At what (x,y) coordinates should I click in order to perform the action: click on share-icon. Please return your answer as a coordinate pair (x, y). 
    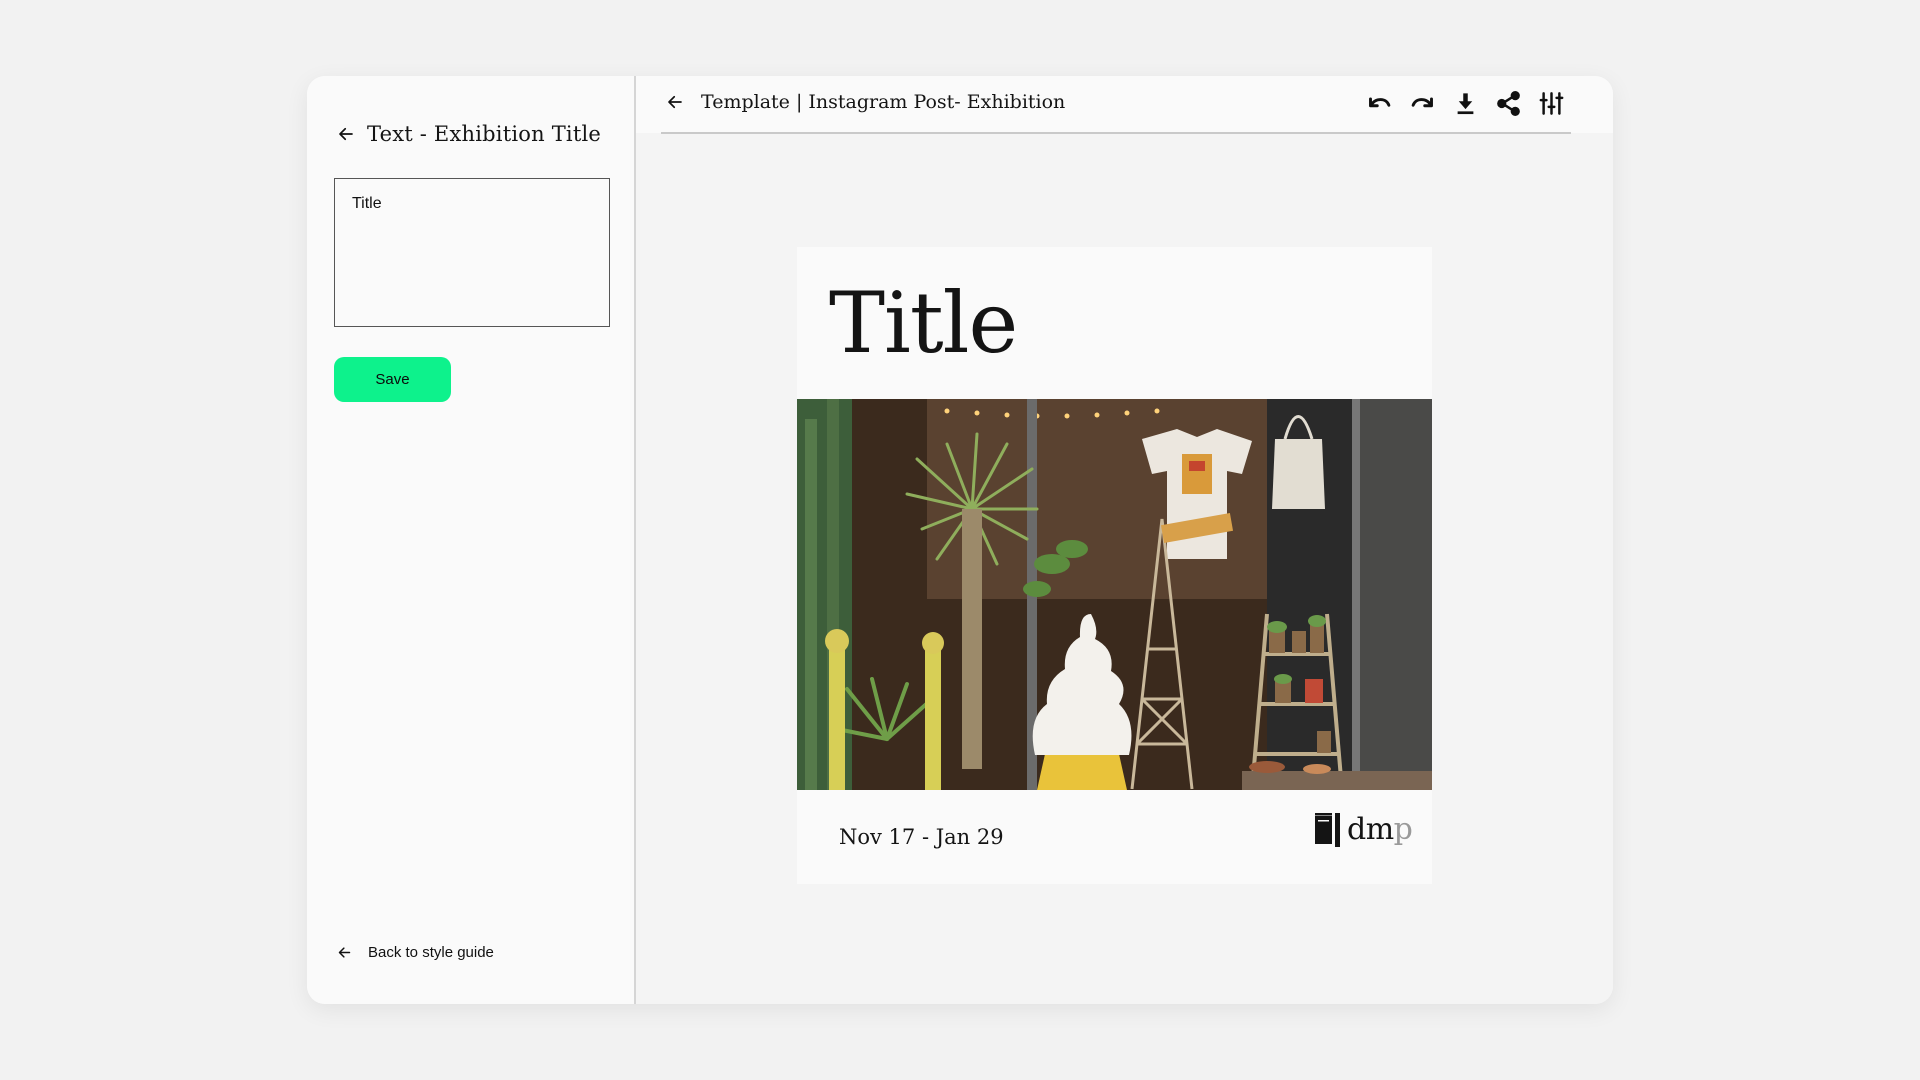
    Looking at the image, I should click on (1508, 103).